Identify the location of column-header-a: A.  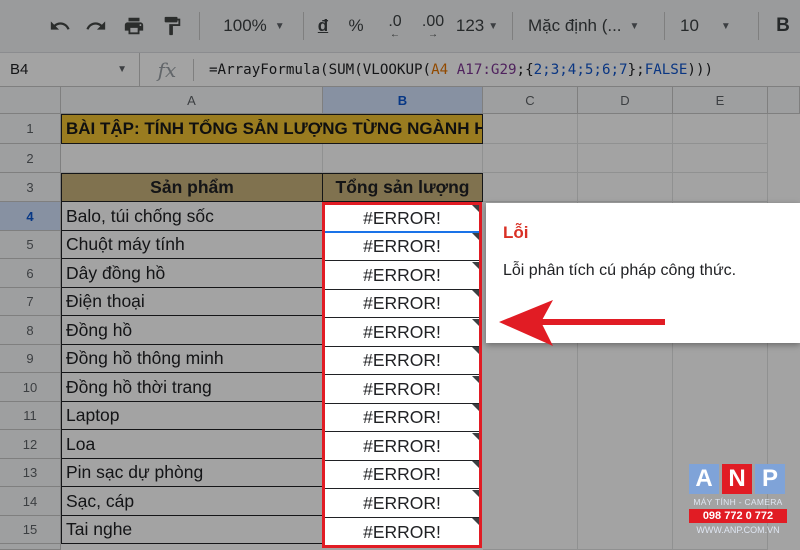
(192, 100).